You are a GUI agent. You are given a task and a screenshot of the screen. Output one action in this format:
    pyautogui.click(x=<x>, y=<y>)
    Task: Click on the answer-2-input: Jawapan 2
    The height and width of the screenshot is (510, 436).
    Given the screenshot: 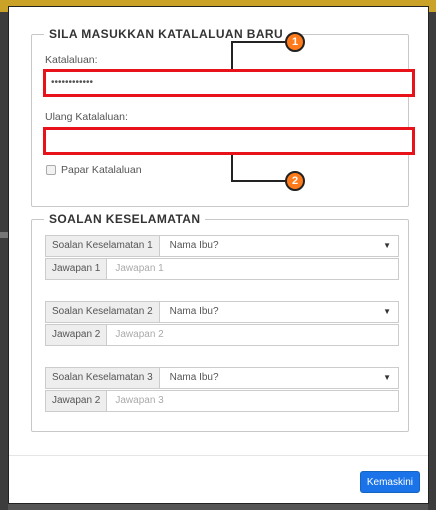 What is the action you would take?
    pyautogui.click(x=253, y=335)
    